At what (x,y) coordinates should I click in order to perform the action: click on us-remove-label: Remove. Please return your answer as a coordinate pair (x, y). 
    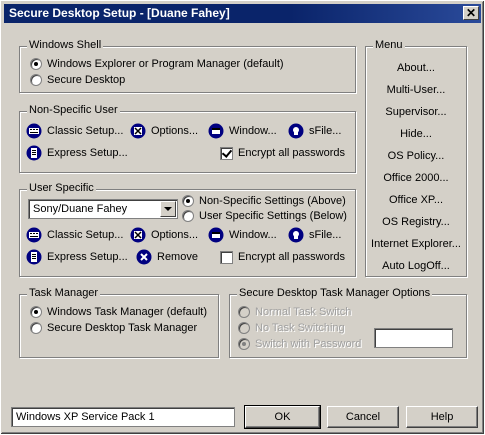
    Looking at the image, I should click on (177, 257).